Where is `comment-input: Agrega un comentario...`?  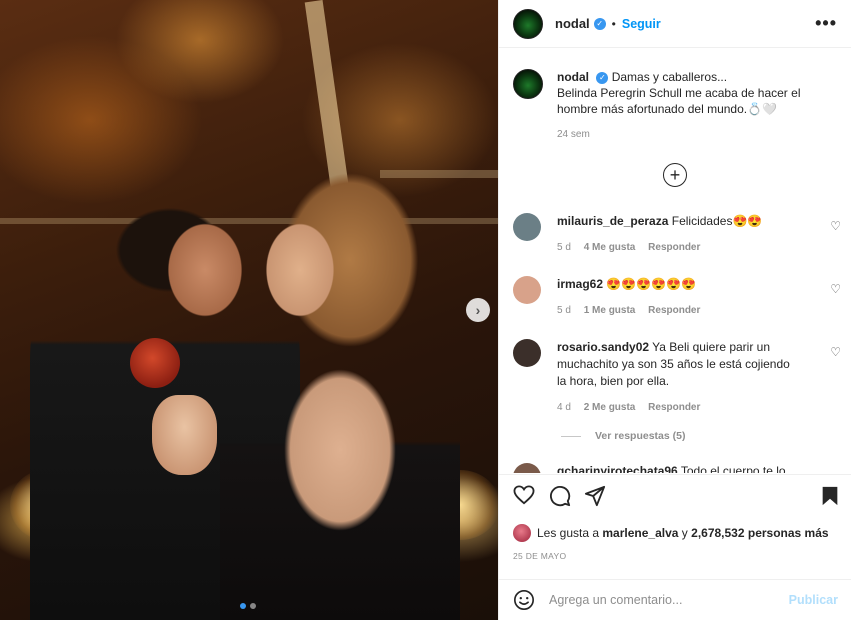 comment-input: Agrega un comentario... is located at coordinates (669, 600).